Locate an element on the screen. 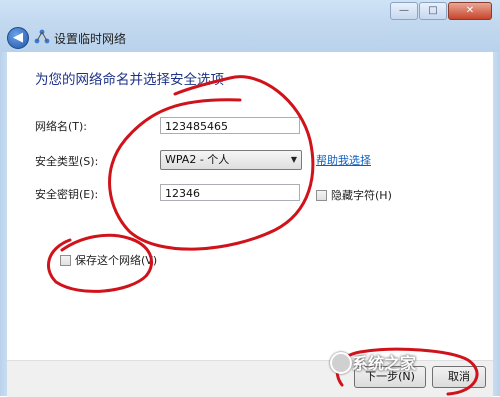 The width and height of the screenshot is (500, 397). save-network-label: 保存这个网络(V) is located at coordinates (116, 260).